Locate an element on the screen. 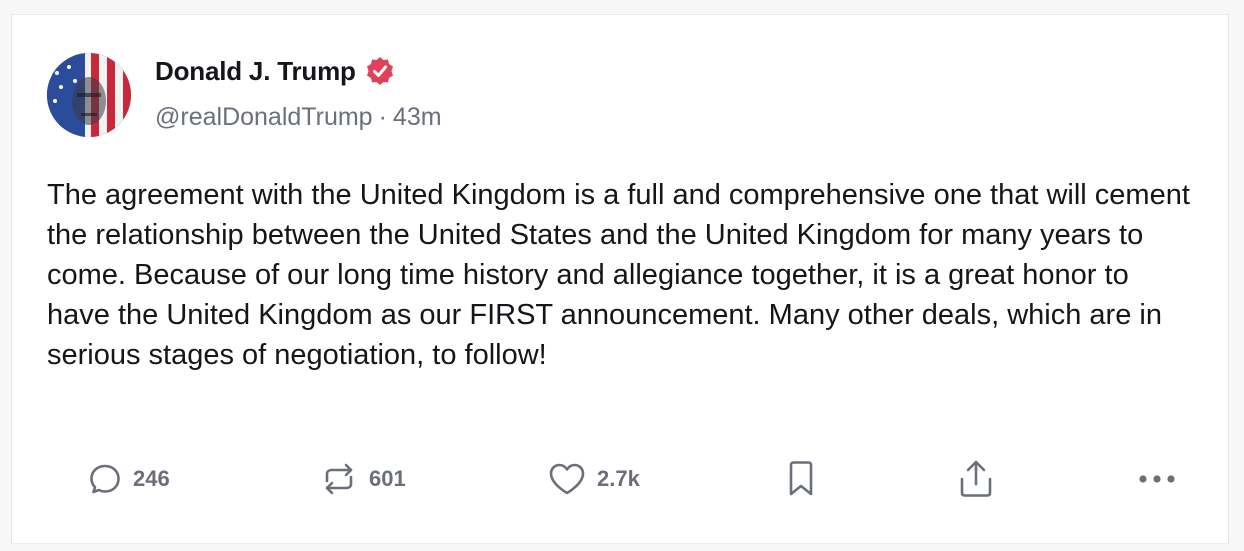  action-bar: 246 601 2.7k is located at coordinates (622, 479).